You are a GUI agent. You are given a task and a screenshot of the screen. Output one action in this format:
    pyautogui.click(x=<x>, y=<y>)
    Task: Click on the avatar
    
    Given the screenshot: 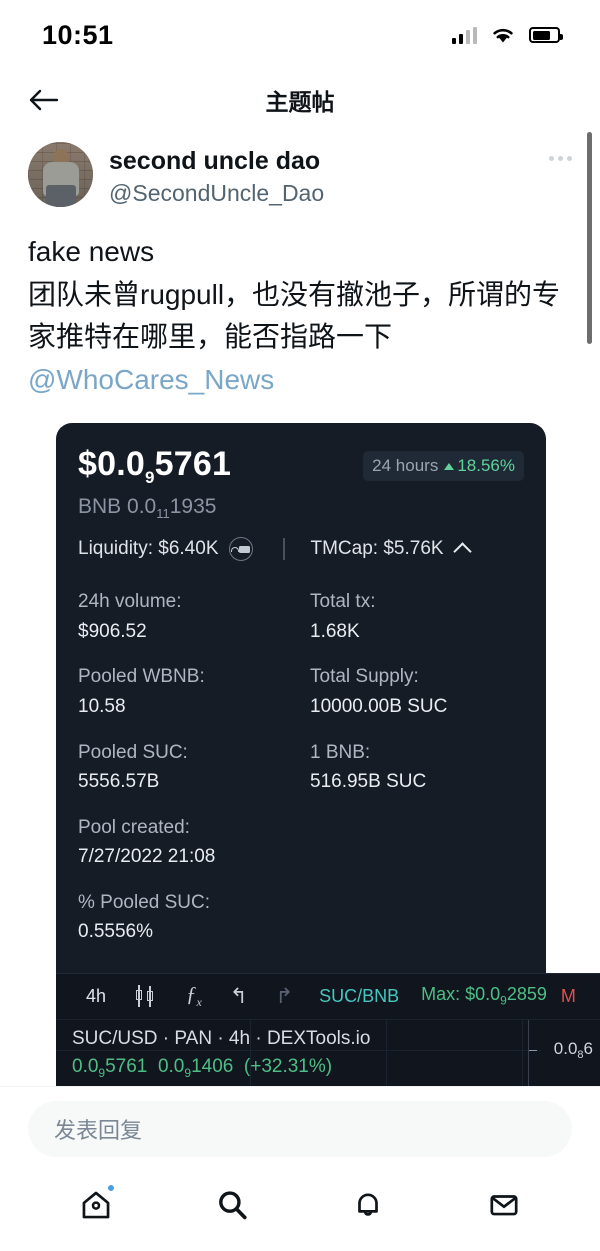 What is the action you would take?
    pyautogui.click(x=60, y=174)
    